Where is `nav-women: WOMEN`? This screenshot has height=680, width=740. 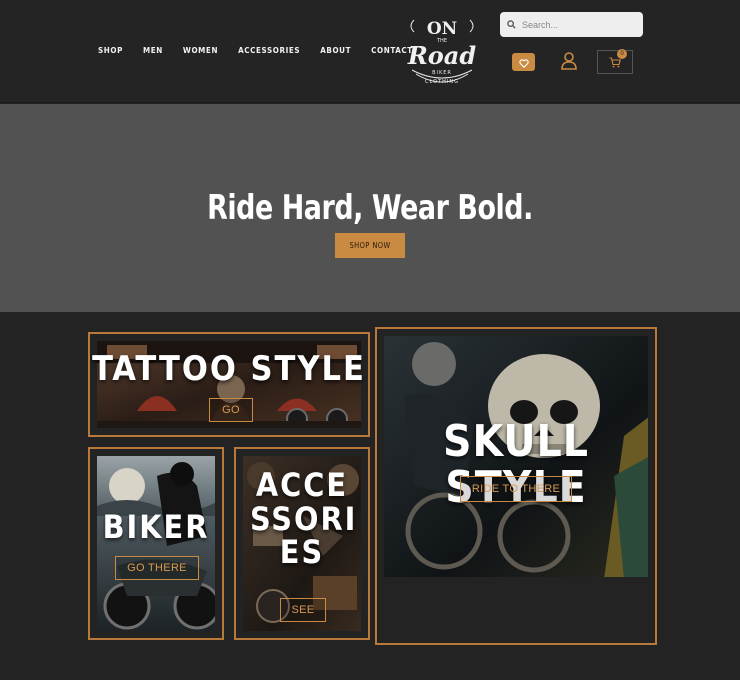
nav-women: WOMEN is located at coordinates (200, 50).